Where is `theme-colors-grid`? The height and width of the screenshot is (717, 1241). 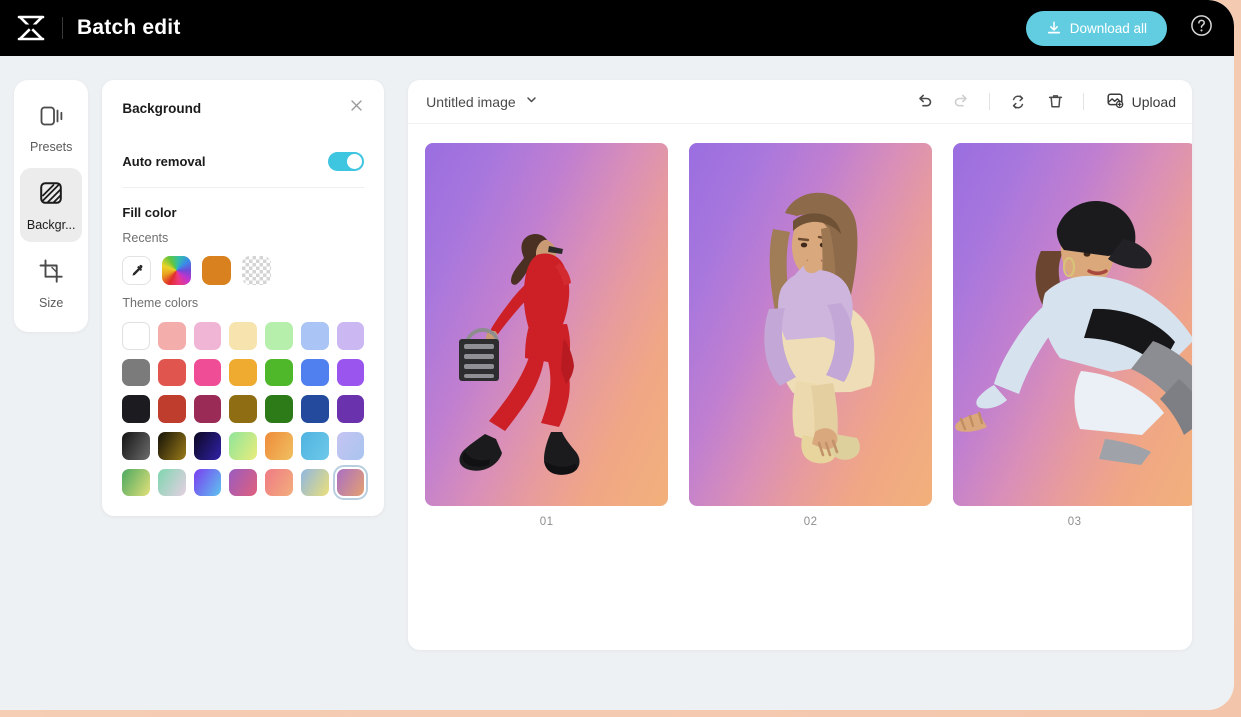
theme-colors-grid is located at coordinates (245, 411).